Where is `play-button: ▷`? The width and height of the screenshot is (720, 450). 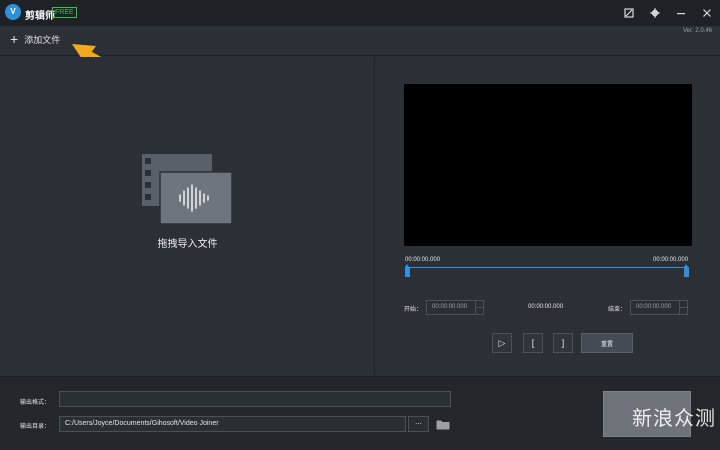 play-button: ▷ is located at coordinates (502, 343).